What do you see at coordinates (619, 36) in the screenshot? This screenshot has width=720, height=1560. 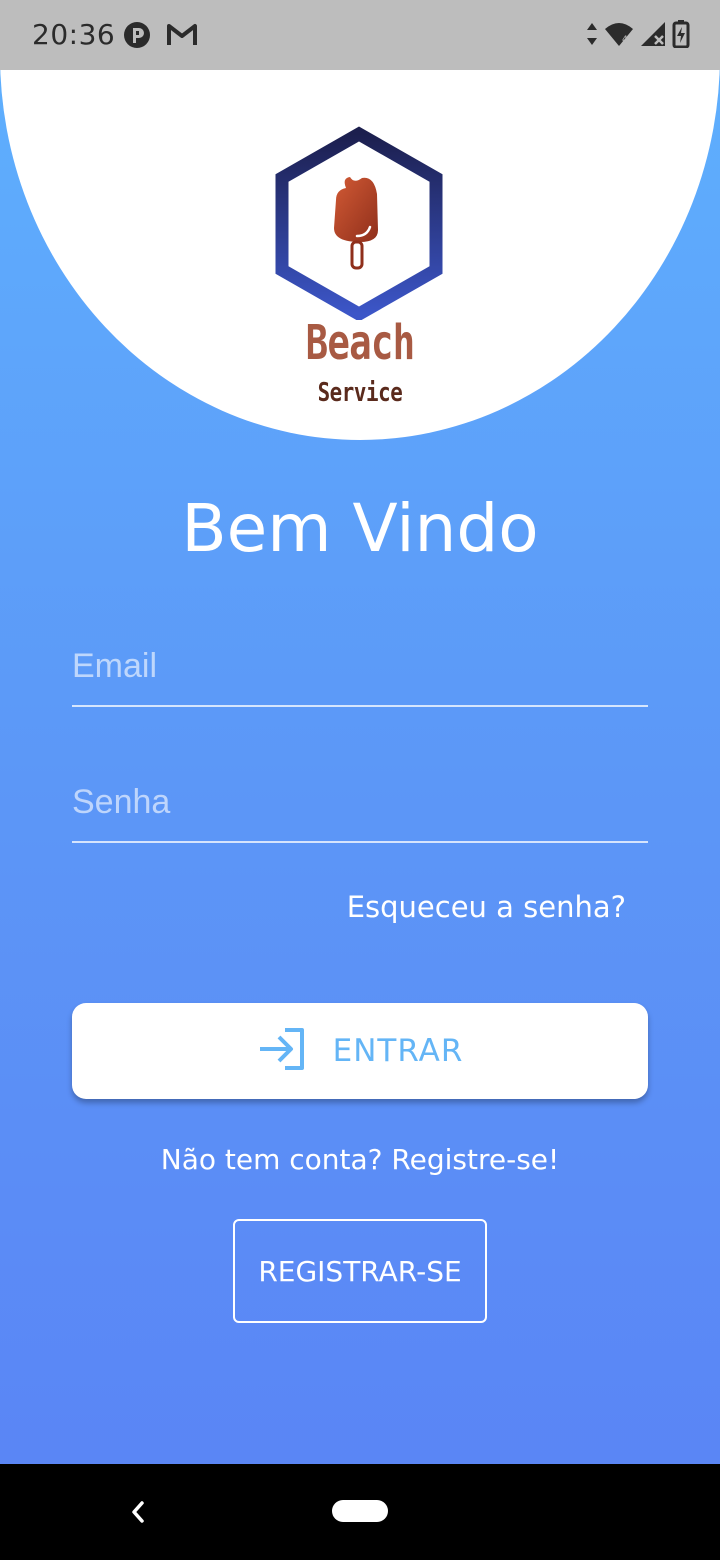 I see `wifi-icon: 4` at bounding box center [619, 36].